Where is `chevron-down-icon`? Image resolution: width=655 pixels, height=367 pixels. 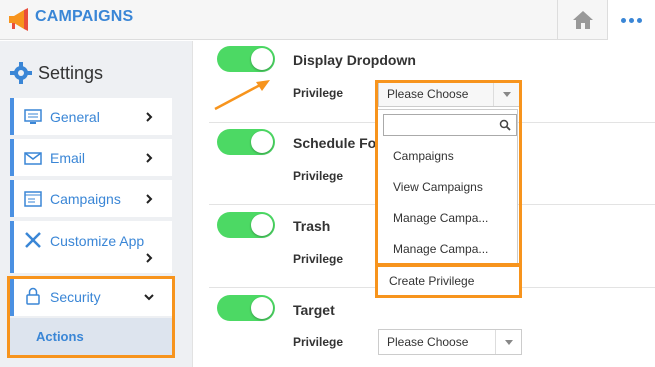
chevron-down-icon is located at coordinates (508, 342).